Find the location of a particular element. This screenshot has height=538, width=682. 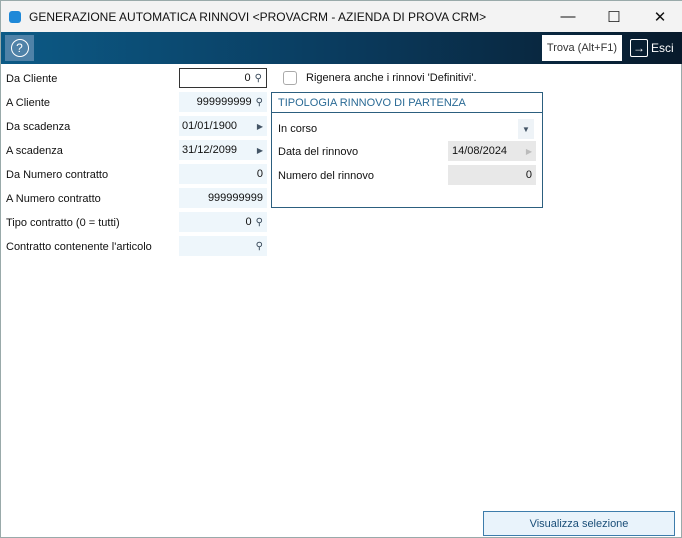

contratto-articolo-input: ⚲ is located at coordinates (223, 246).